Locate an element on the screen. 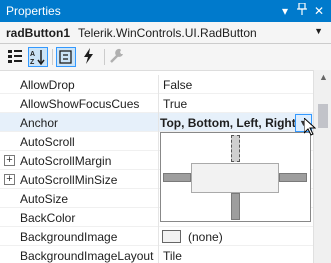 Image resolution: width=331 pixels, height=263 pixels. property-pages-button is located at coordinates (118, 57).